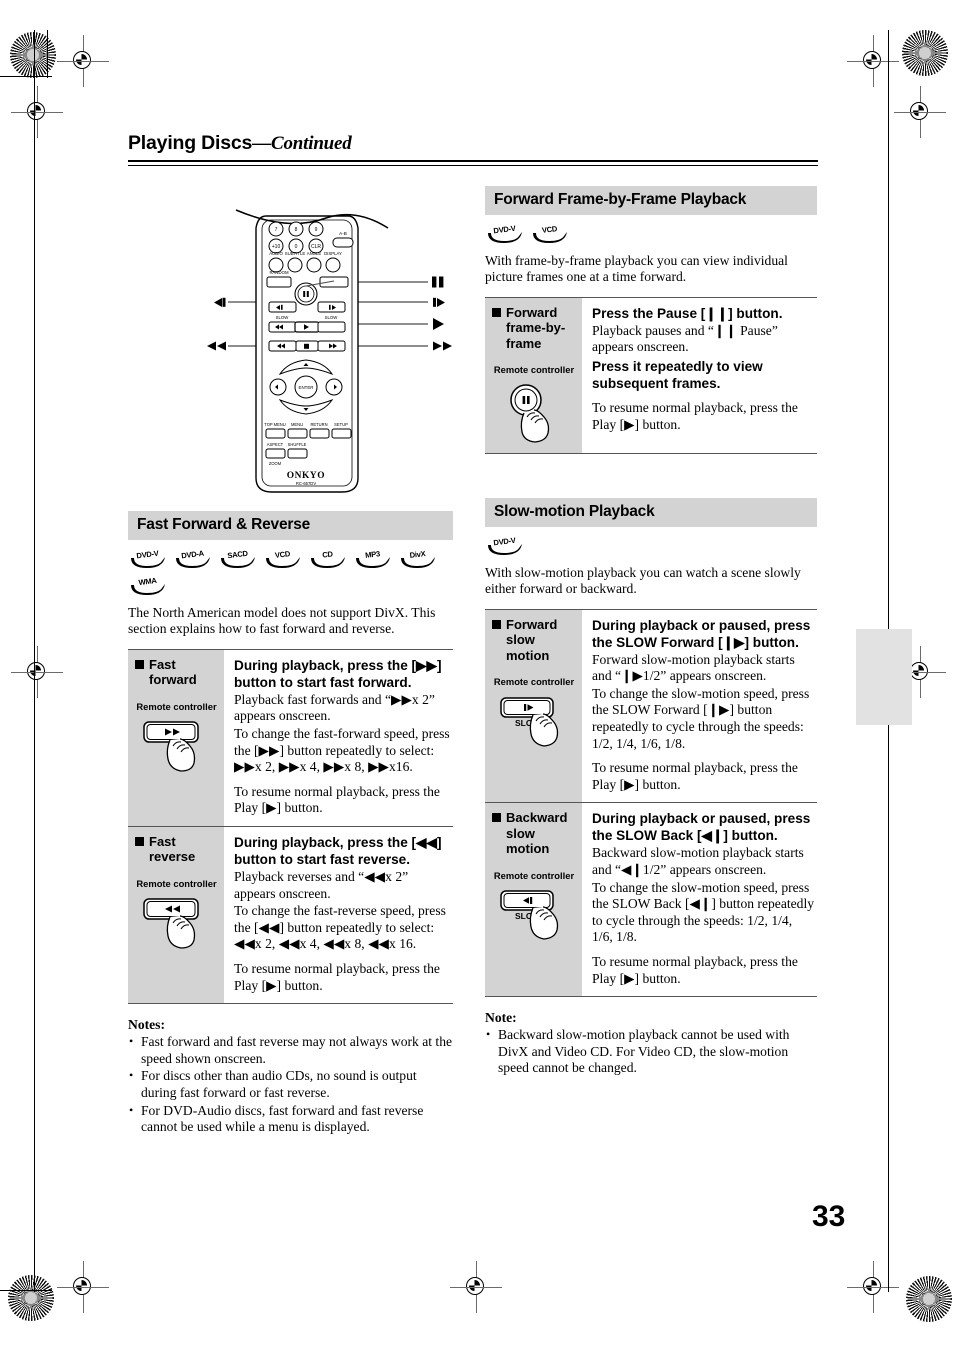 The height and width of the screenshot is (1351, 954). What do you see at coordinates (237, 559) in the screenshot?
I see `disc-badge: SACD` at bounding box center [237, 559].